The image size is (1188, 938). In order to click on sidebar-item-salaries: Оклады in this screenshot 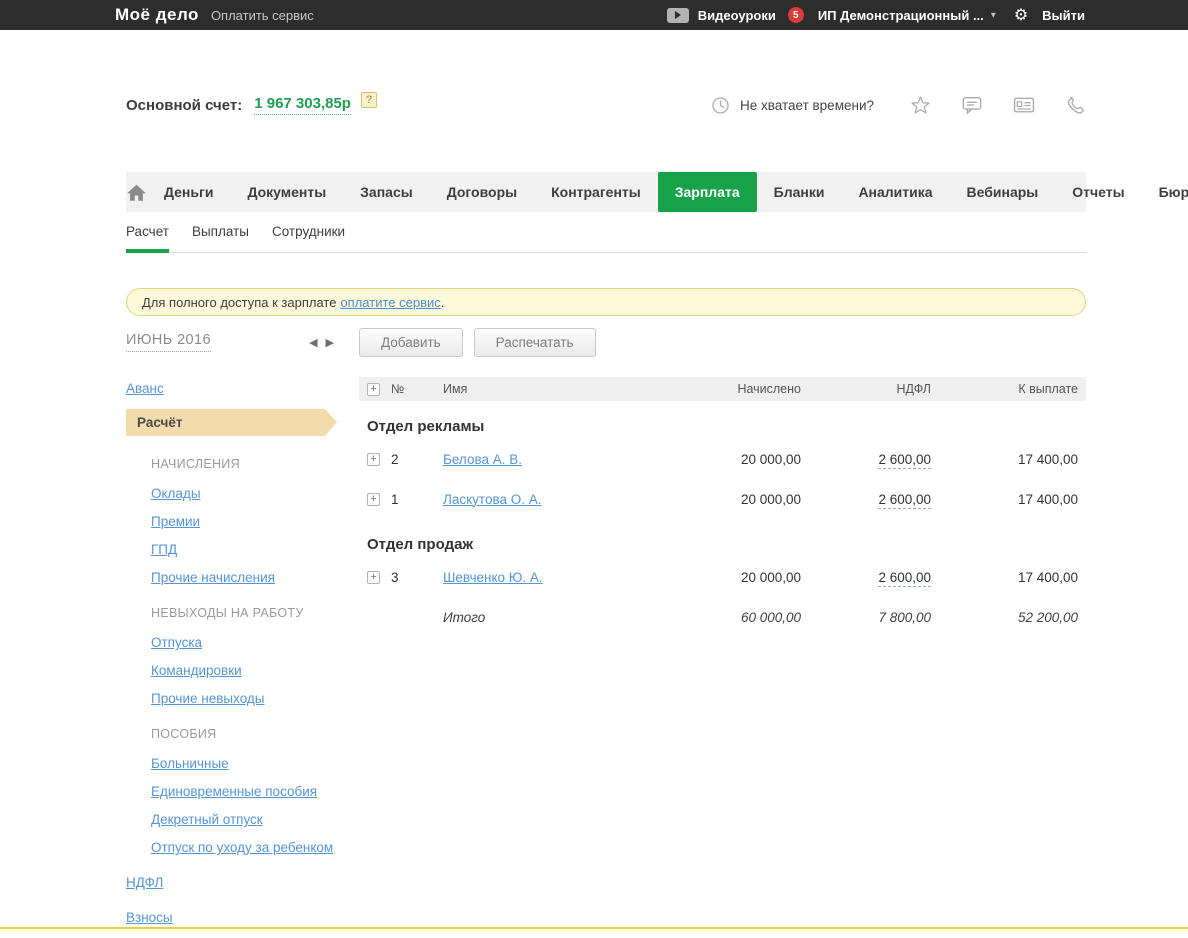, I will do `click(176, 493)`.